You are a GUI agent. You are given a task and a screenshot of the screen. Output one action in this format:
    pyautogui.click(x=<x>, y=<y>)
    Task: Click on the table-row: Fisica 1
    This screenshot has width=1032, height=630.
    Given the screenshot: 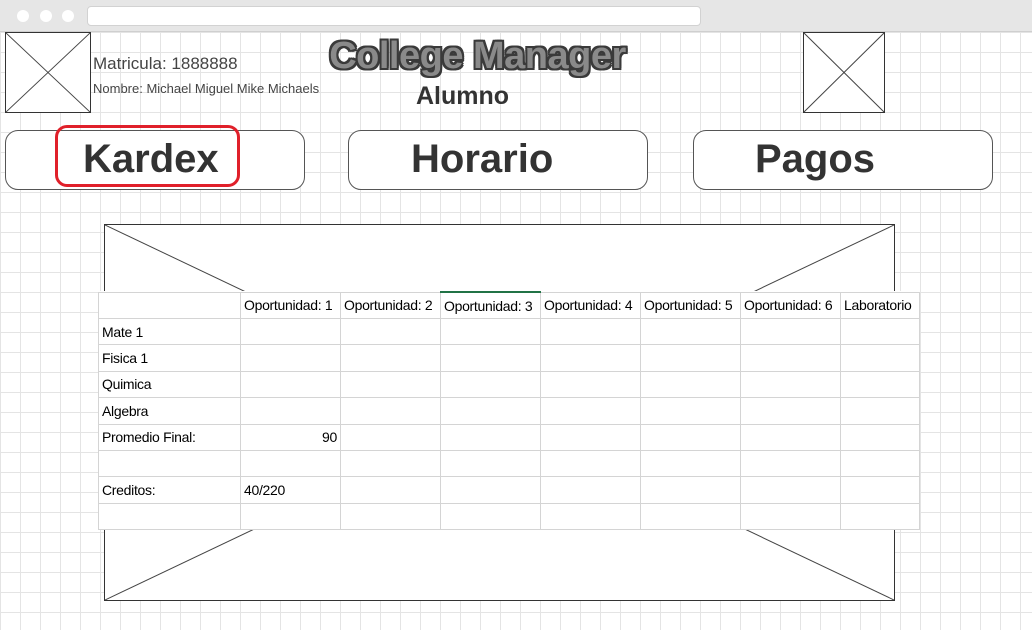 What is the action you would take?
    pyautogui.click(x=509, y=358)
    